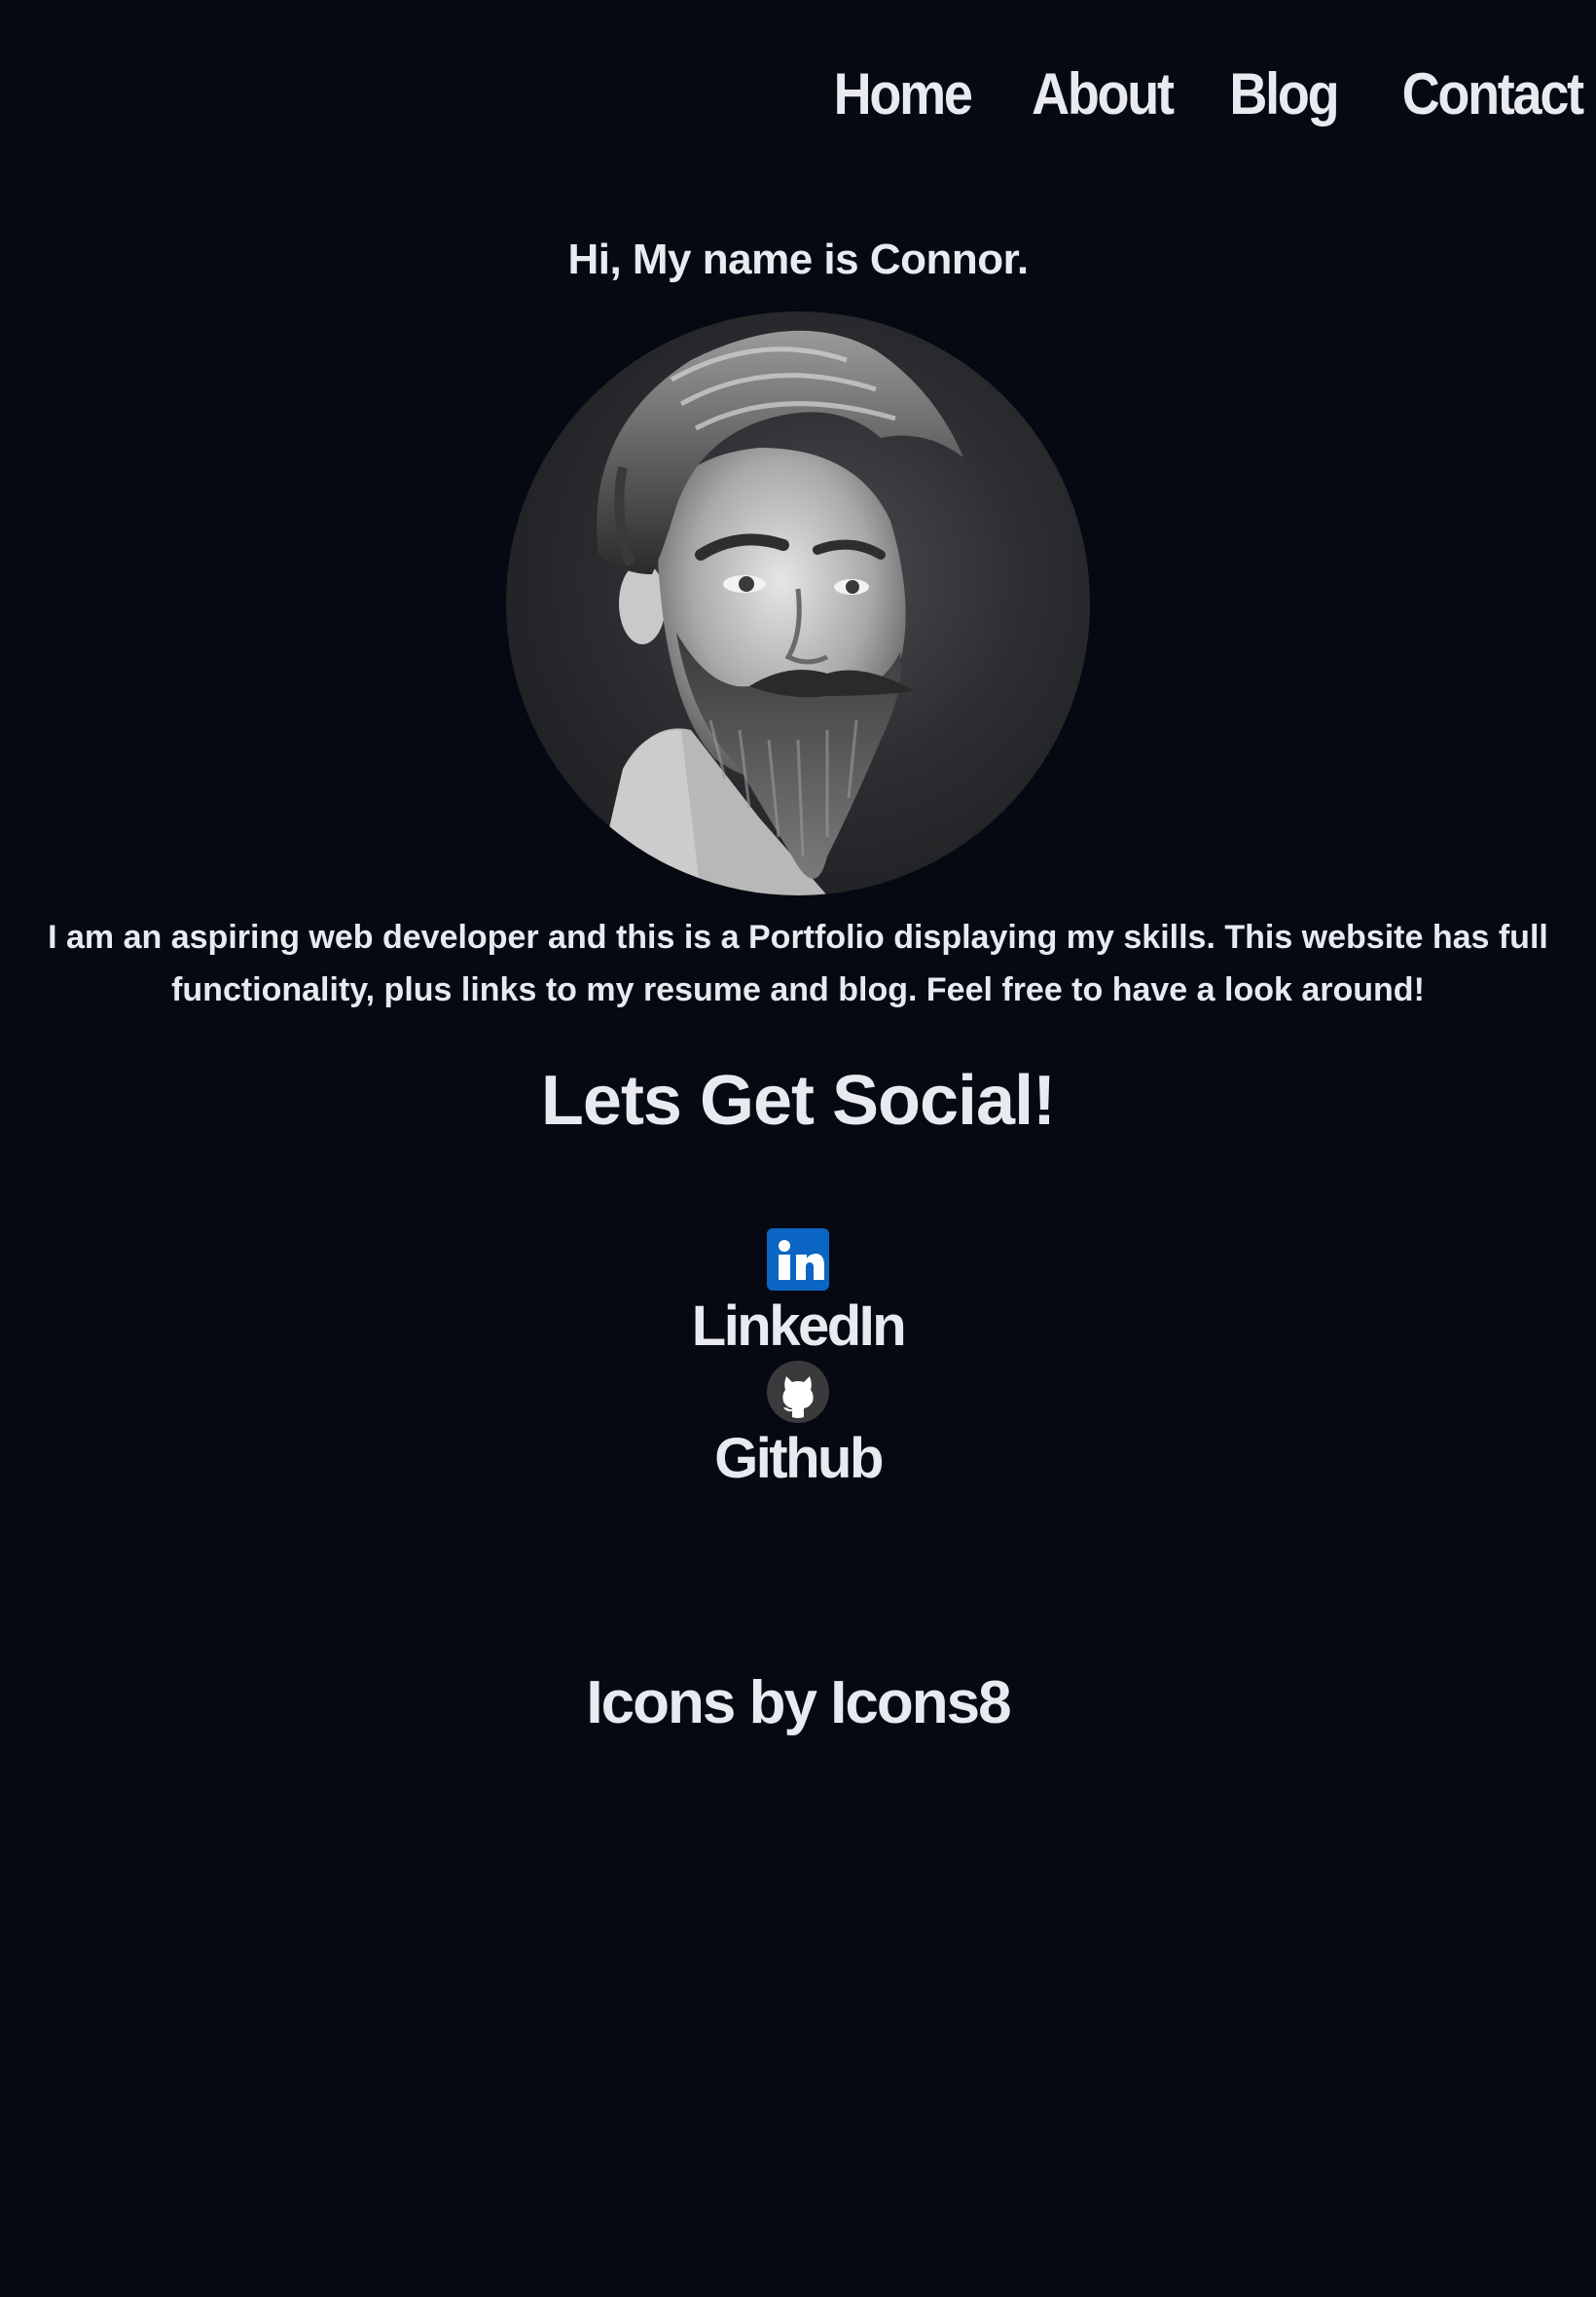 This screenshot has height=2297, width=1596. Describe the element at coordinates (800, 1327) in the screenshot. I see `linkedin-label: LinkedIn` at that location.